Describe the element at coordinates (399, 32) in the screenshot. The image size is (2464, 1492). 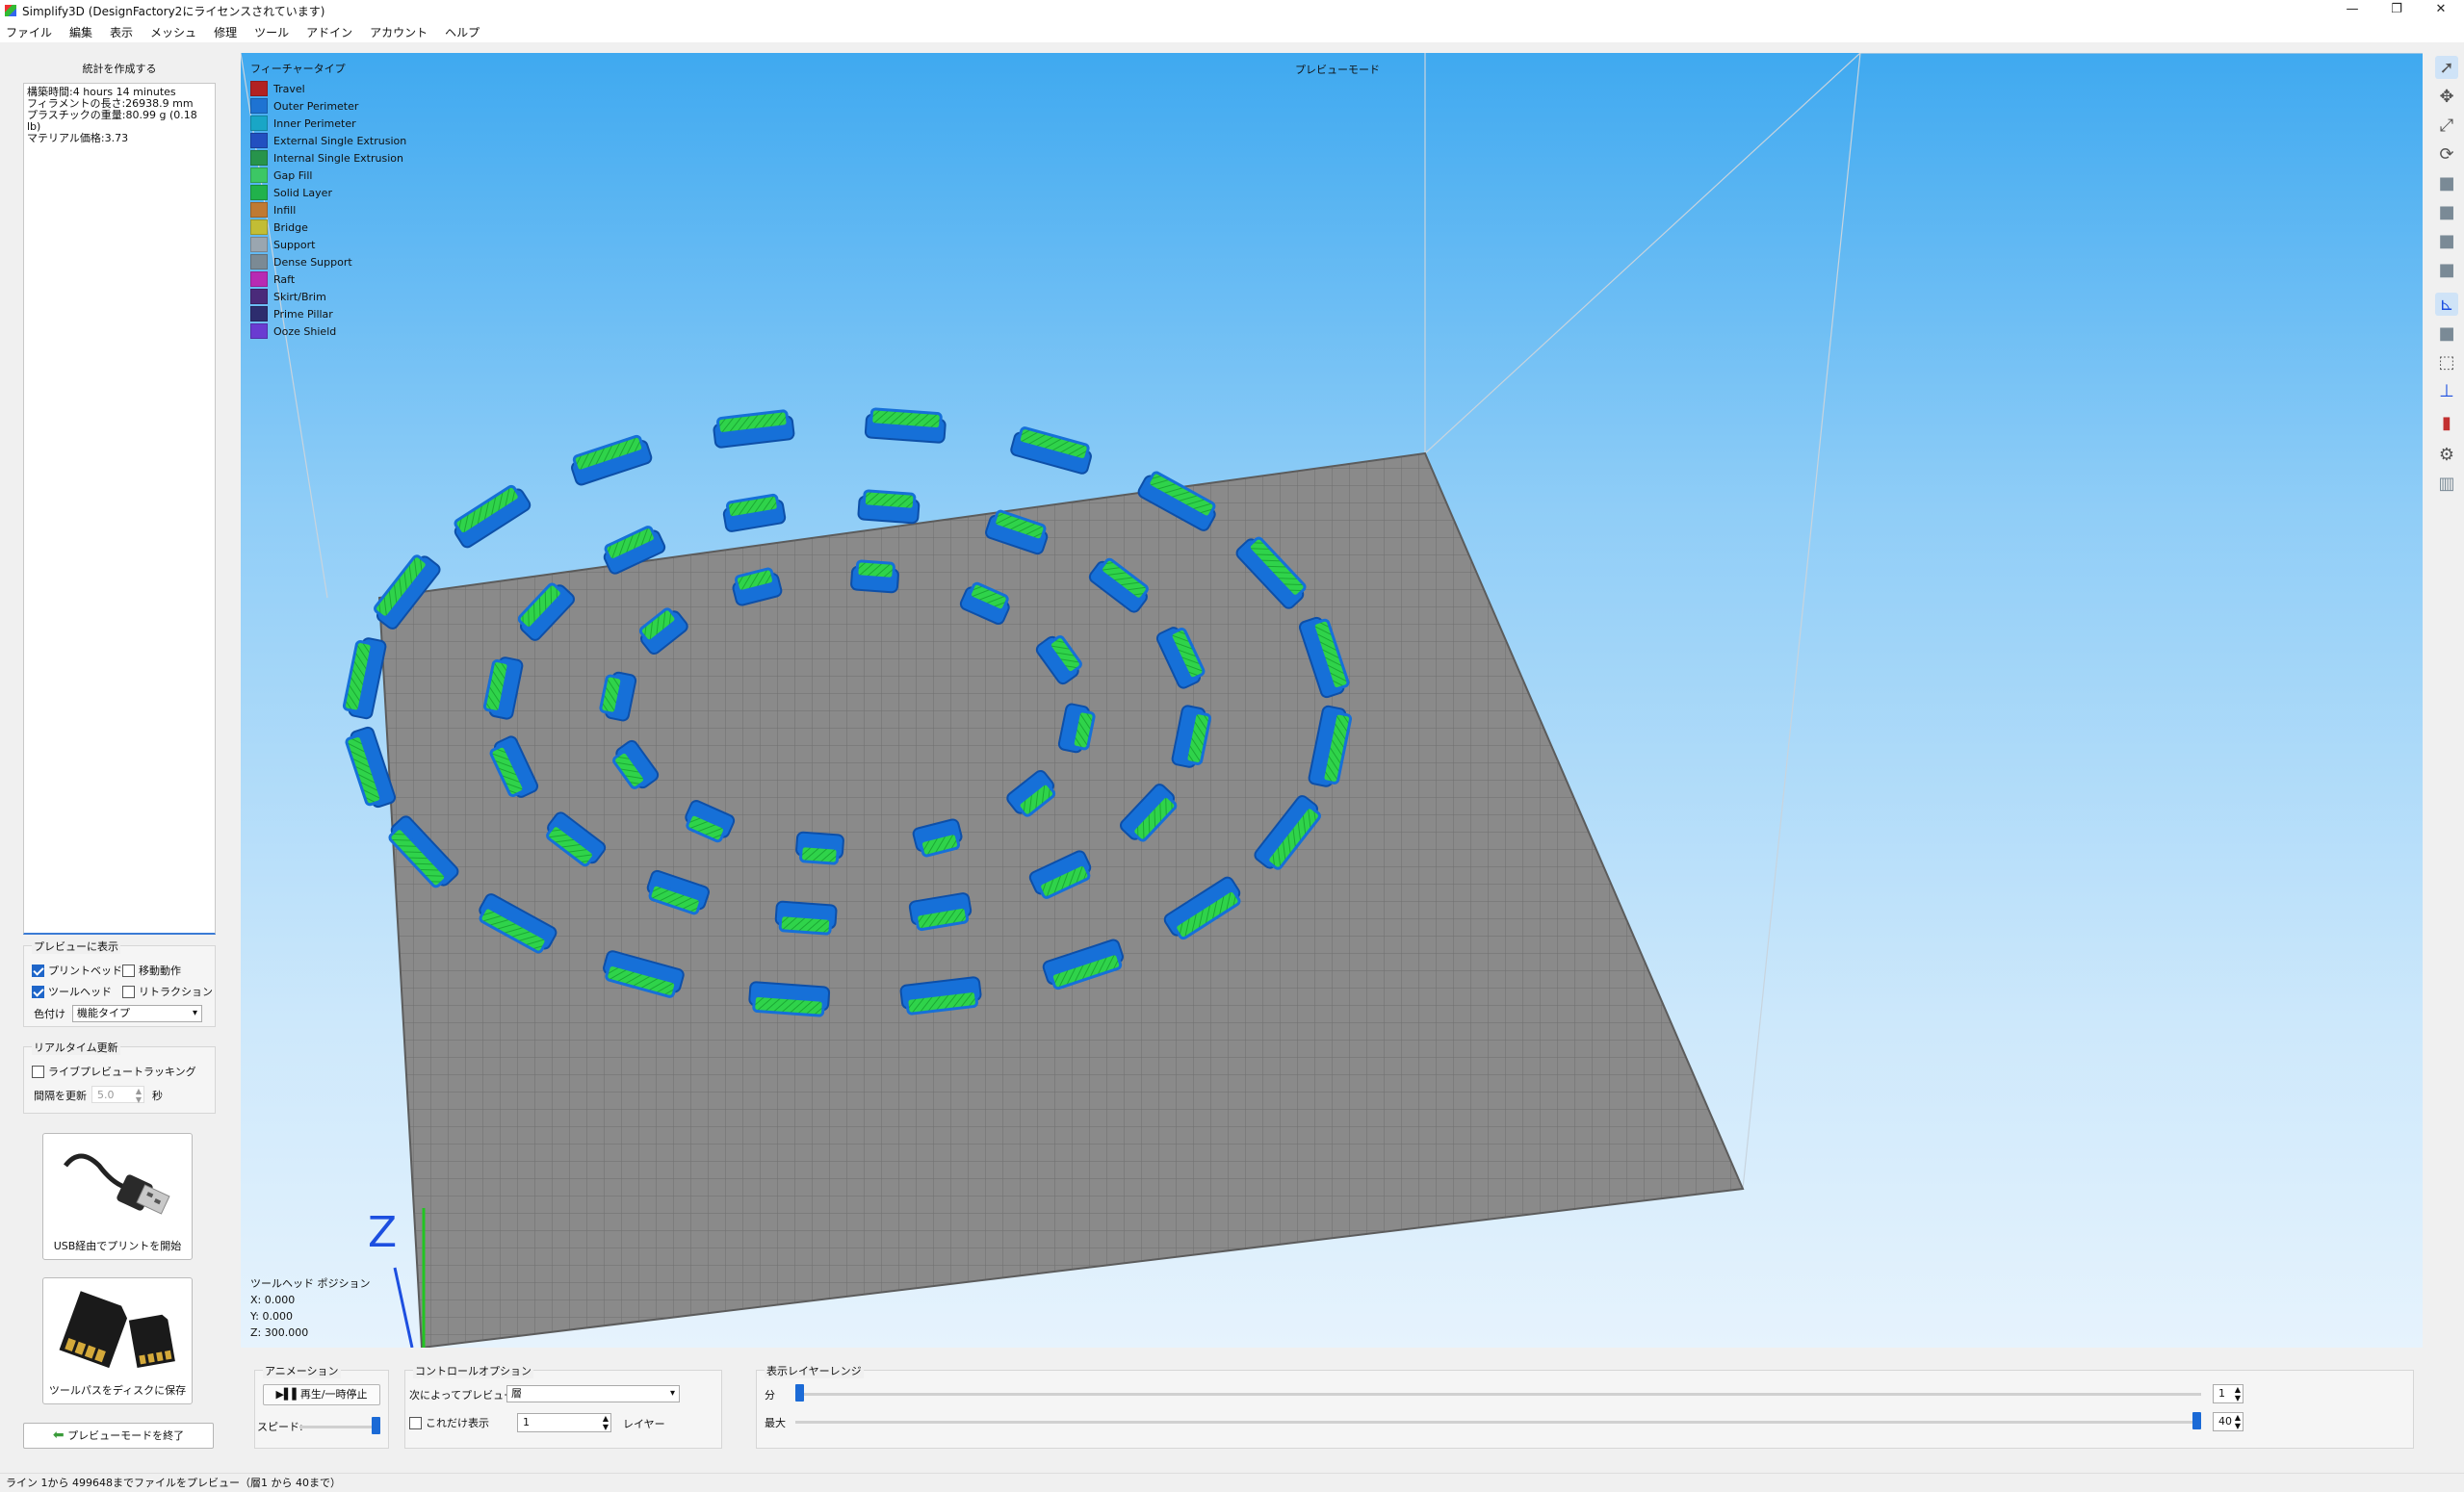
I see `menu-account: アカウント` at that location.